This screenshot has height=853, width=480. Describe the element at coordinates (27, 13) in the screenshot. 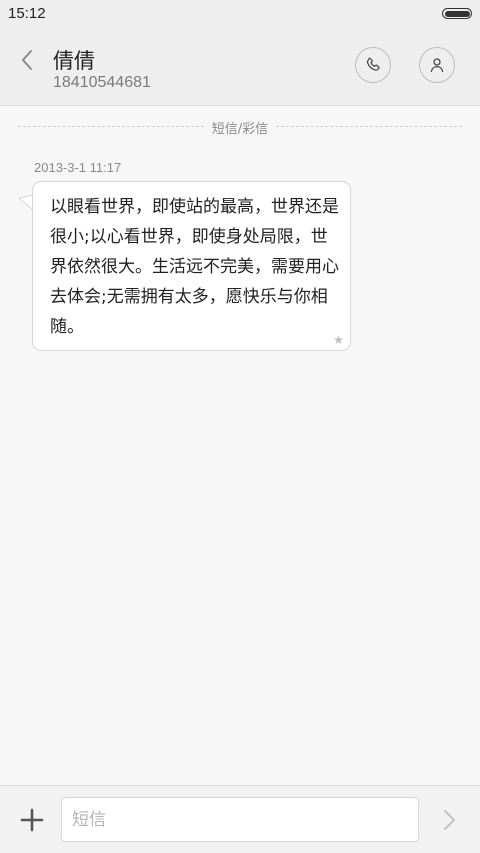

I see `status-time: 15:12` at that location.